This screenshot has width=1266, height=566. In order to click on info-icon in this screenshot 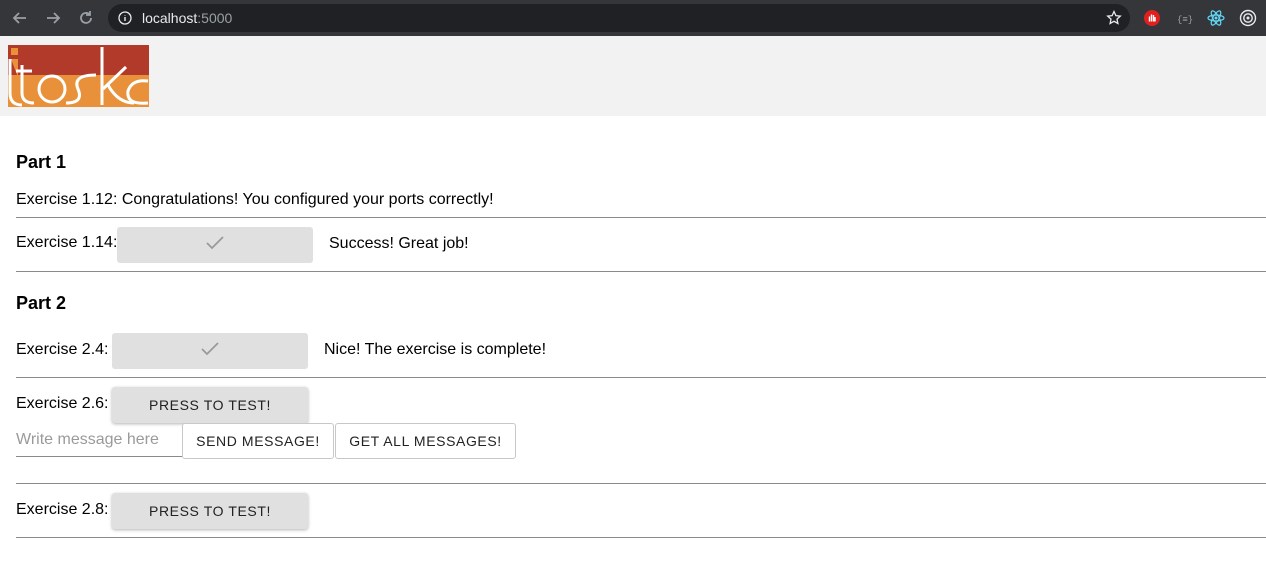, I will do `click(125, 18)`.